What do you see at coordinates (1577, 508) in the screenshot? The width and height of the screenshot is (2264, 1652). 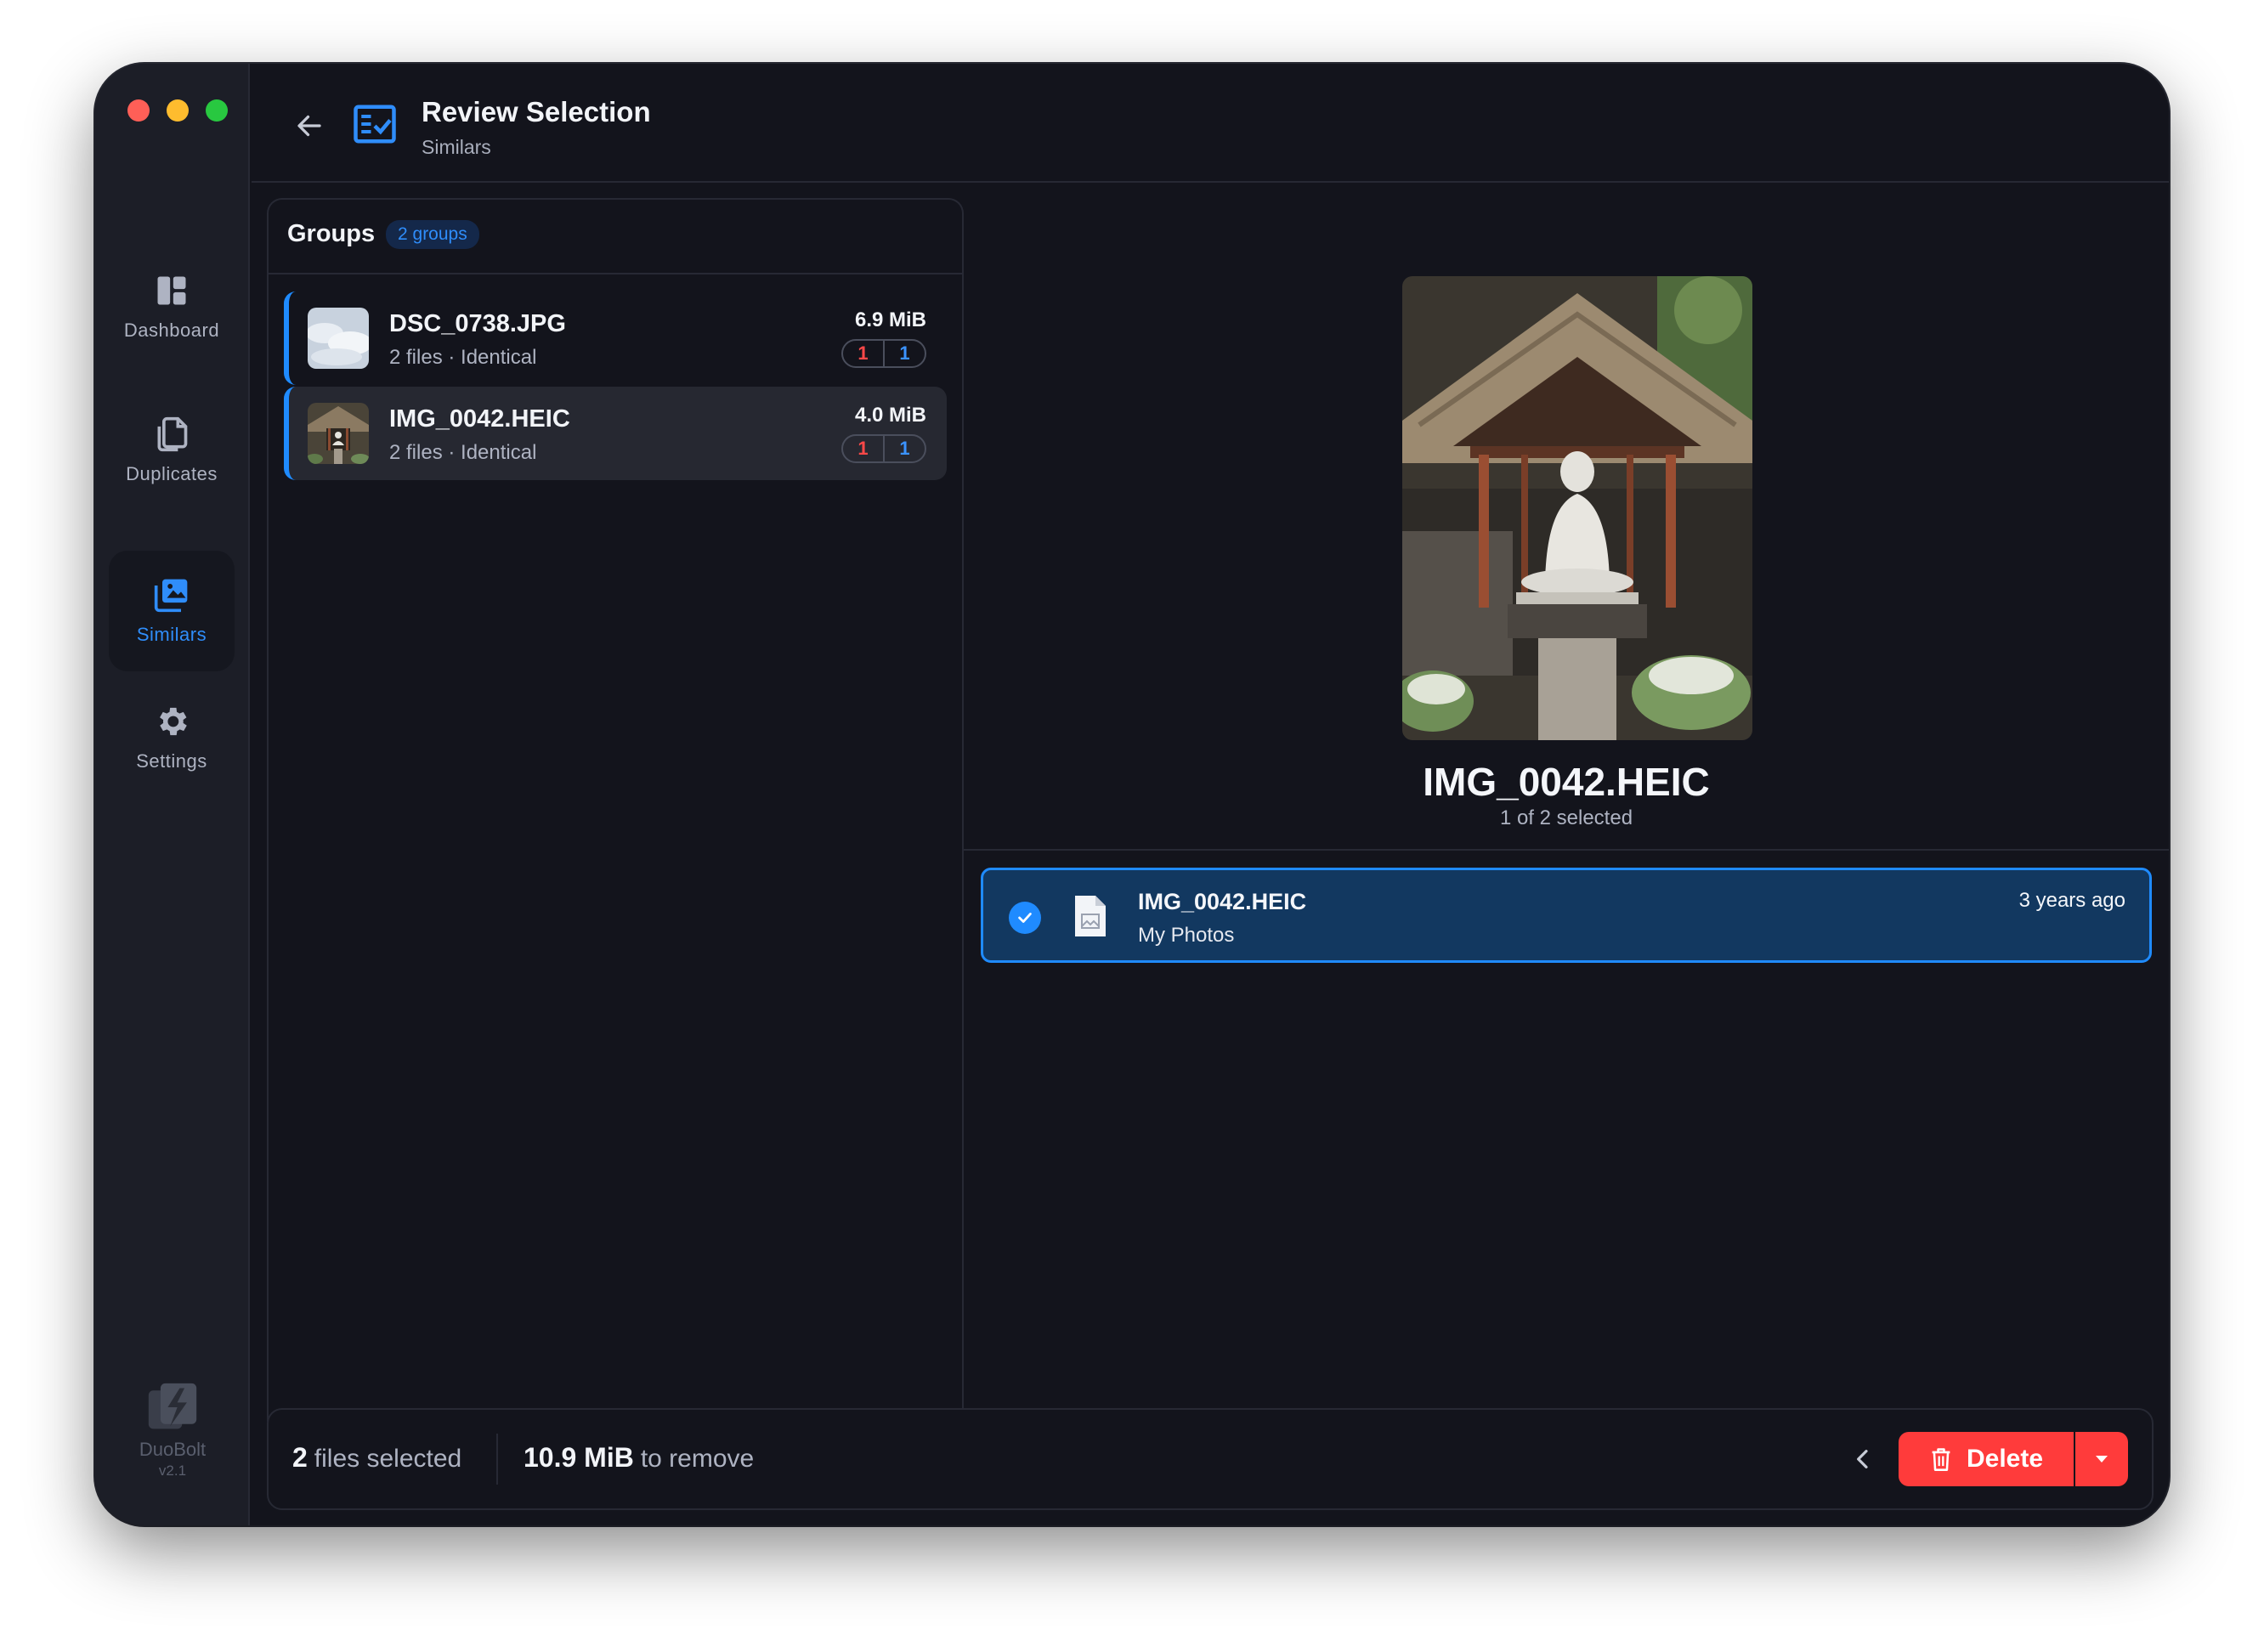 I see `preview-image` at bounding box center [1577, 508].